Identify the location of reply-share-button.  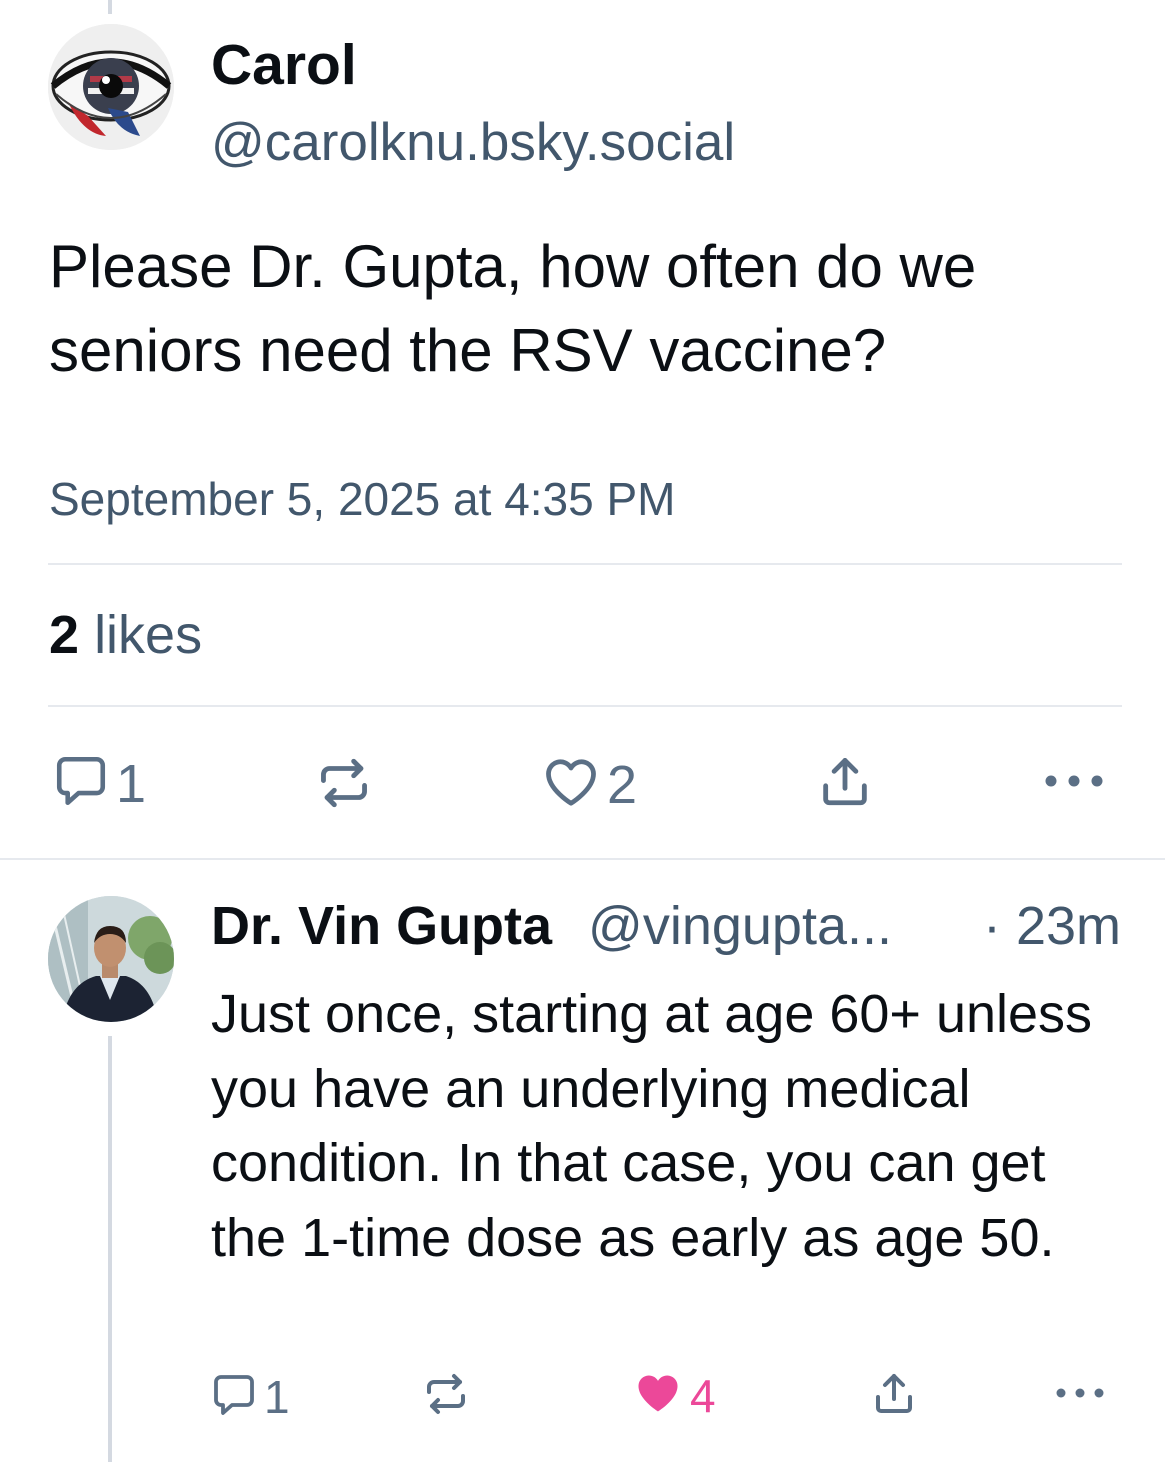
(894, 1395).